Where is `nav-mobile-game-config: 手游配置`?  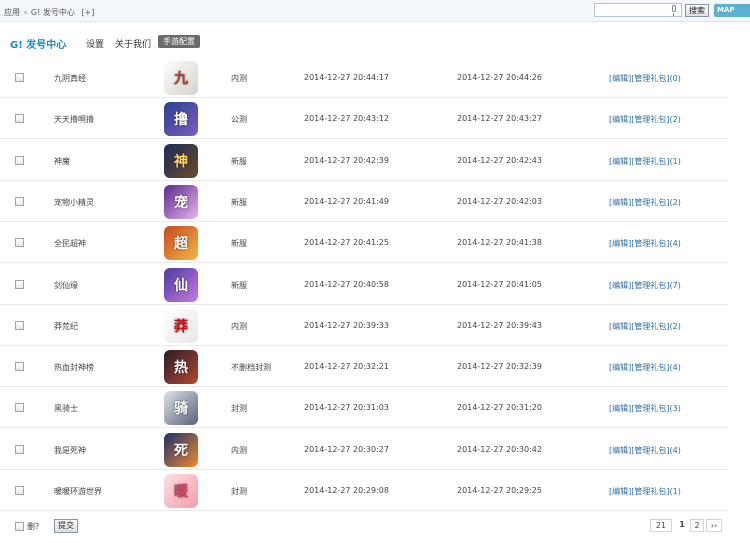
nav-mobile-game-config: 手游配置 is located at coordinates (179, 41).